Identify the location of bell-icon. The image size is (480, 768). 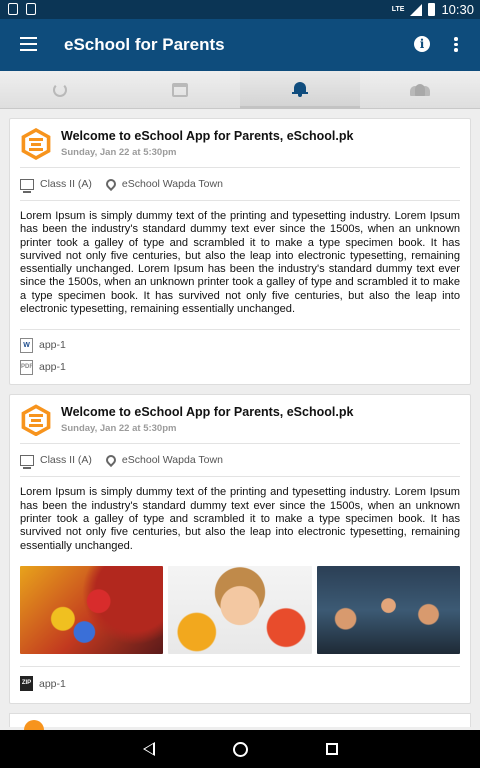
(300, 89).